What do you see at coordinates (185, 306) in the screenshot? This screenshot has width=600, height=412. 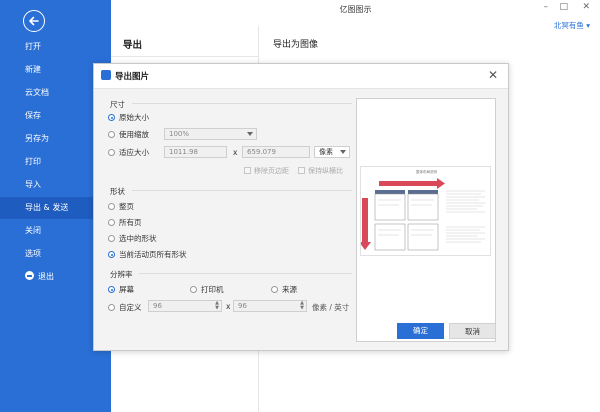 I see `dpi-x-input: 96 ▲ ▼` at bounding box center [185, 306].